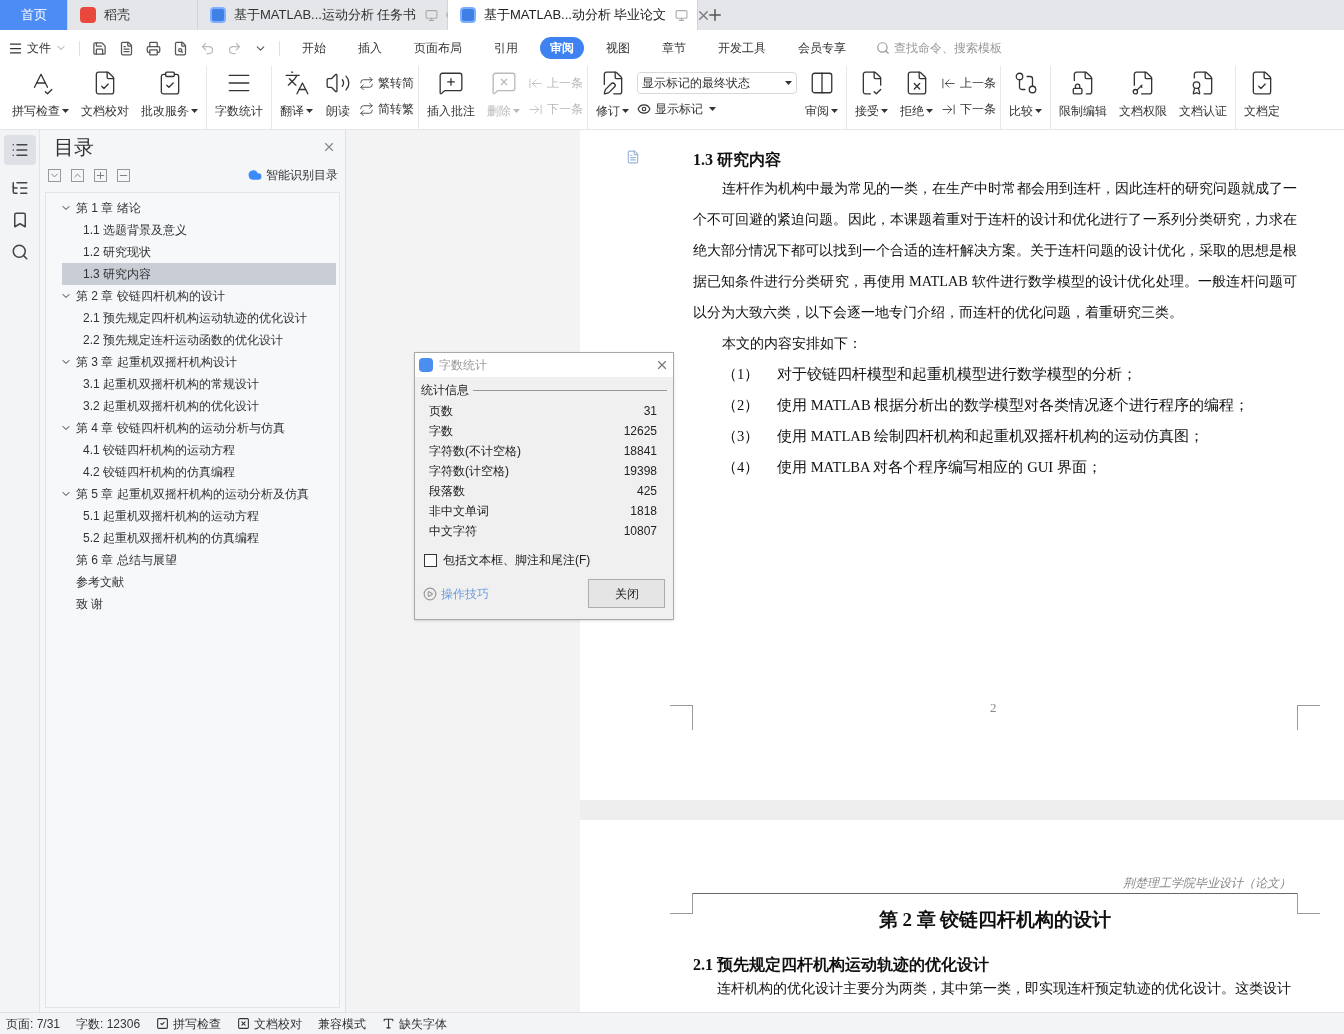 Image resolution: width=1344 pixels, height=1034 pixels. I want to click on ribbon-button: 比较, so click(1025, 95).